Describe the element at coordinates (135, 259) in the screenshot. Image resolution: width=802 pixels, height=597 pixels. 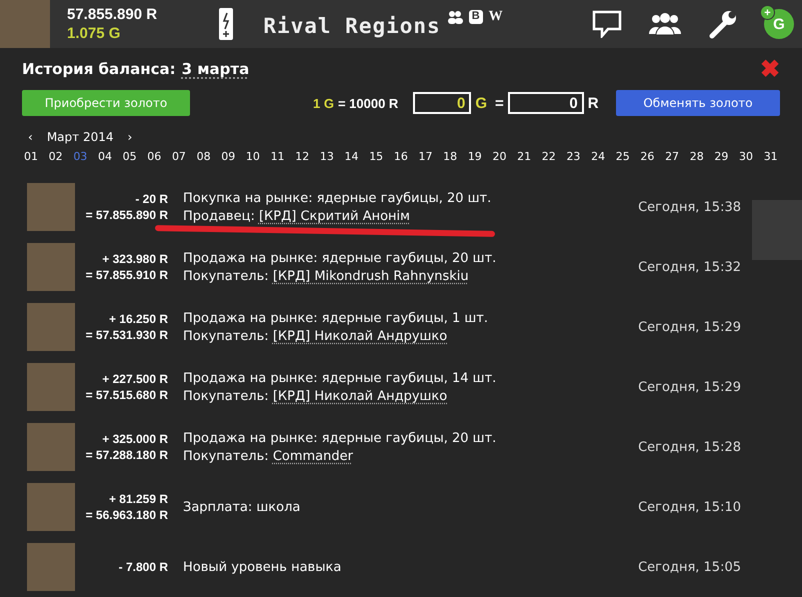
I see `amount-change: + 323.980 R` at that location.